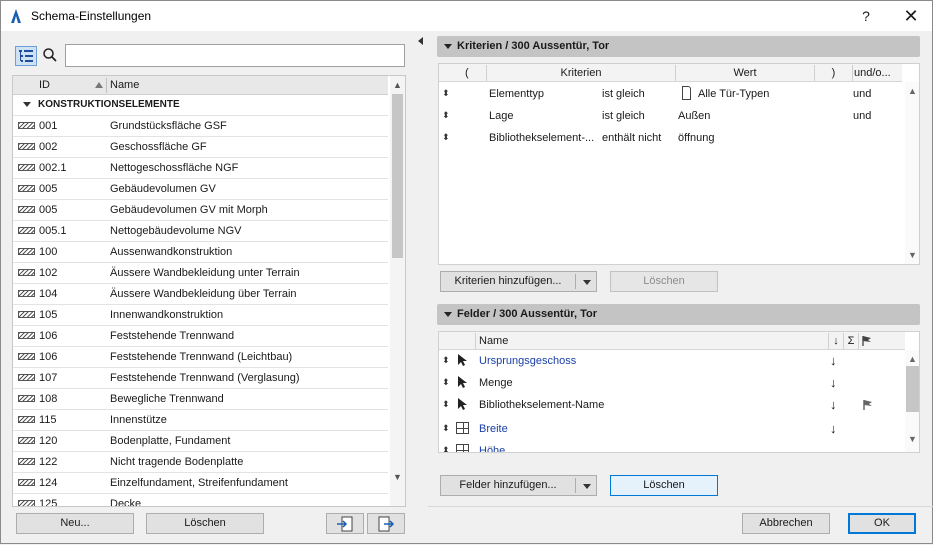 Image resolution: width=933 pixels, height=545 pixels. I want to click on criteria-operator: enthält nicht, so click(631, 138).